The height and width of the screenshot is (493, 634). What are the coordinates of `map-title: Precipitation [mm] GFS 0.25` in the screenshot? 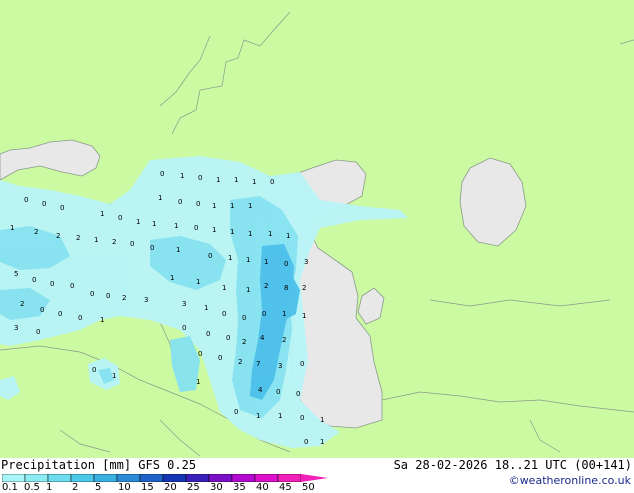 It's located at (99, 465).